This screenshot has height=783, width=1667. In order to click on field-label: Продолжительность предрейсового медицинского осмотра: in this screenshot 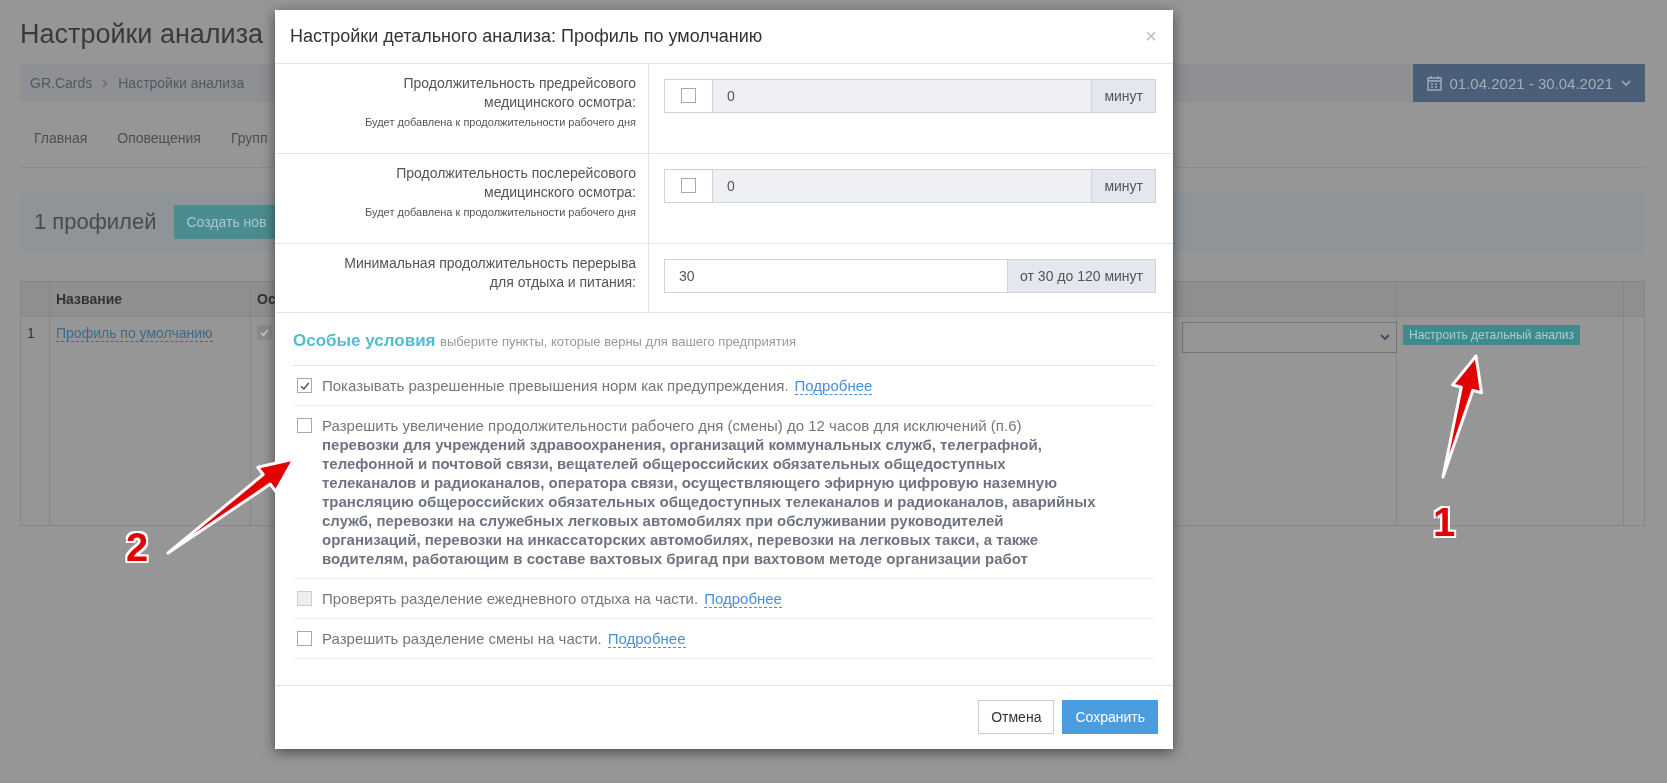, I will do `click(519, 93)`.